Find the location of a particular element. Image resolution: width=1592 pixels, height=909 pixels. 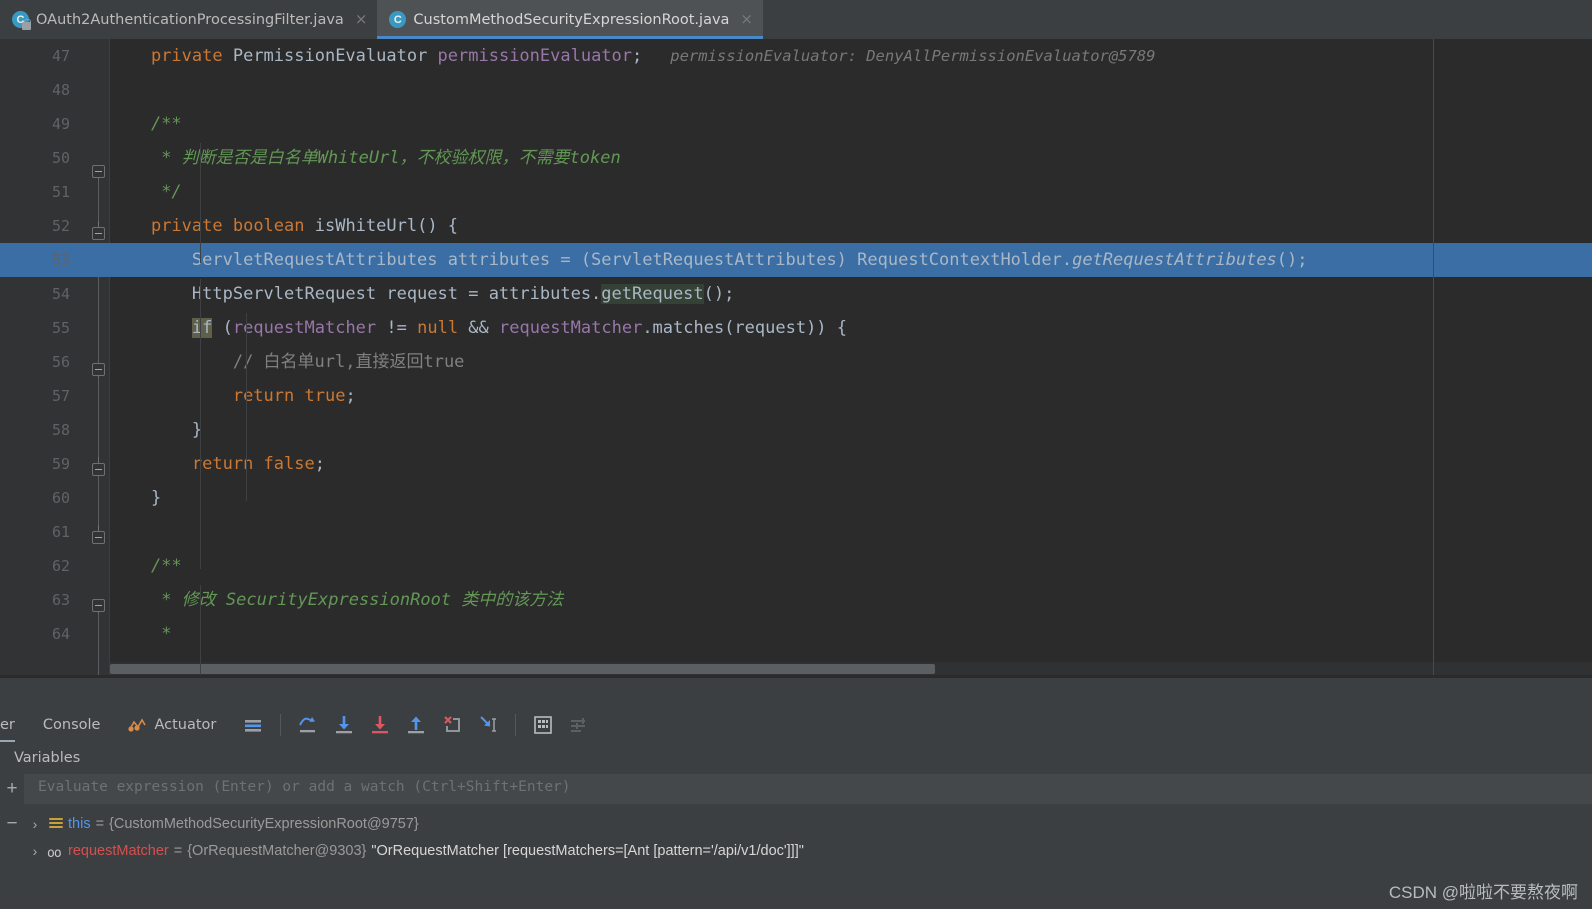

code-text: private boolean isWhiteUrl() { is located at coordinates (304, 226).